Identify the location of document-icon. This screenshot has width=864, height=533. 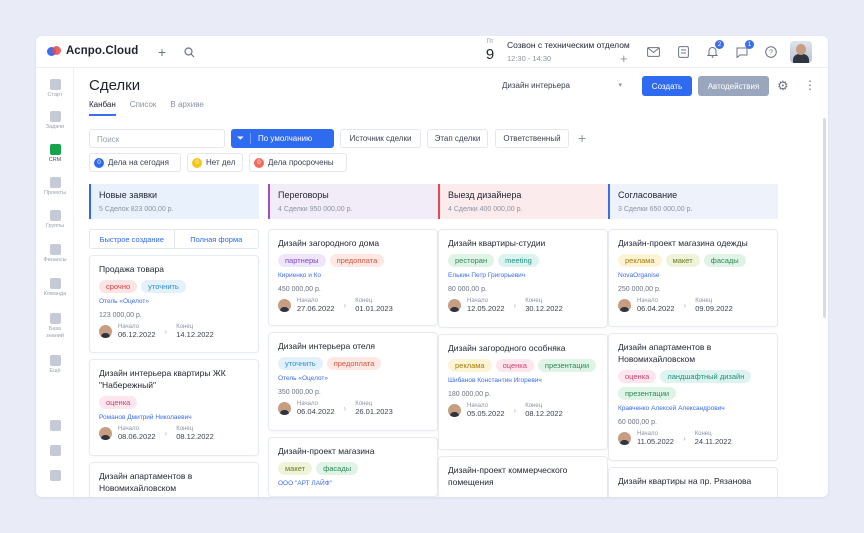
(683, 52).